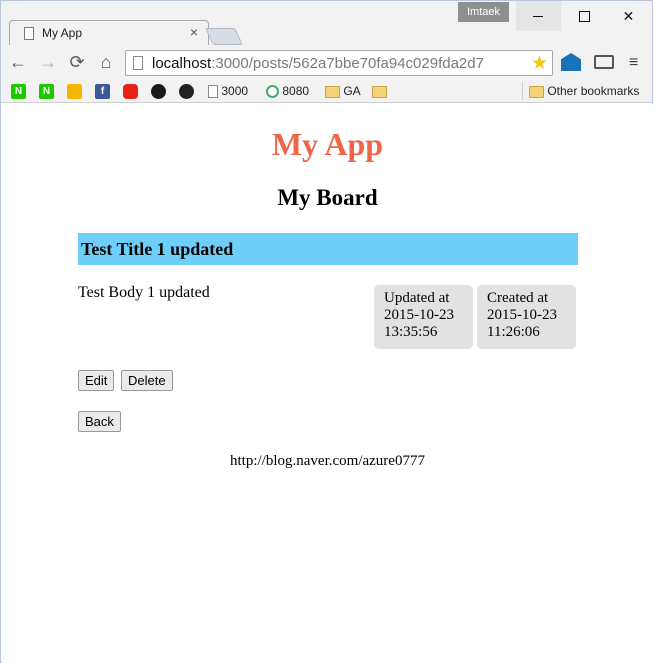  I want to click on close-window-button: ✕, so click(628, 16).